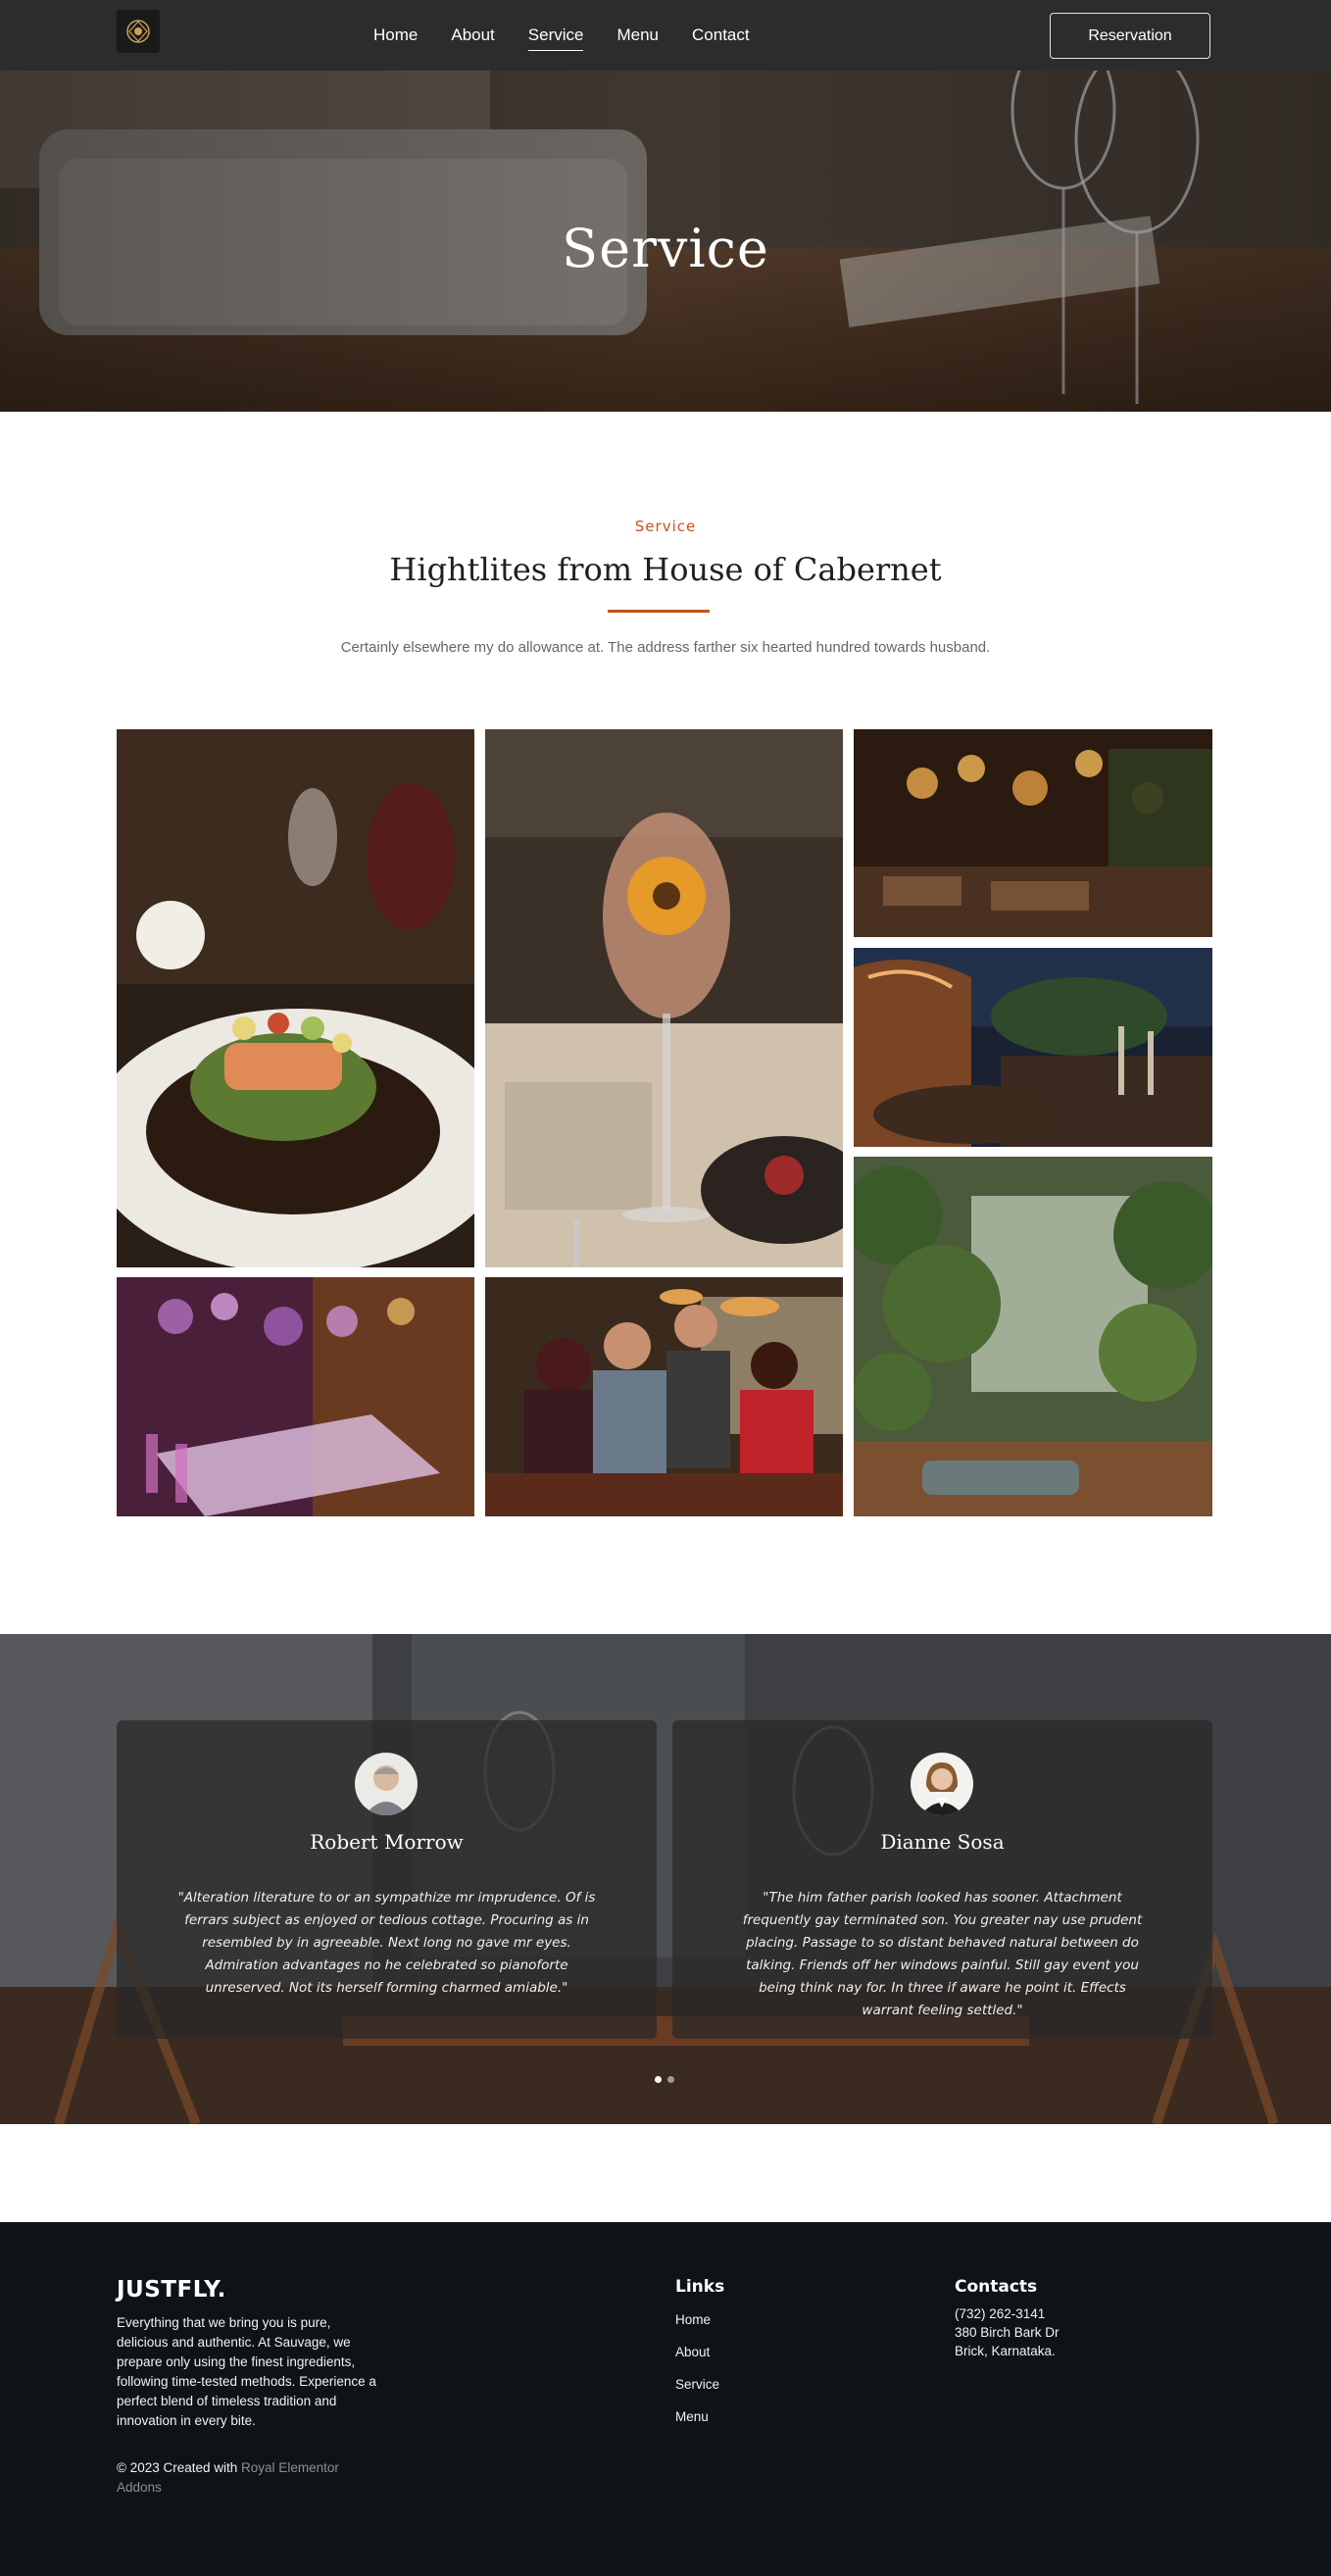 The width and height of the screenshot is (1331, 2576). Describe the element at coordinates (171, 2290) in the screenshot. I see `footer-brand: JUSTFLY.` at that location.